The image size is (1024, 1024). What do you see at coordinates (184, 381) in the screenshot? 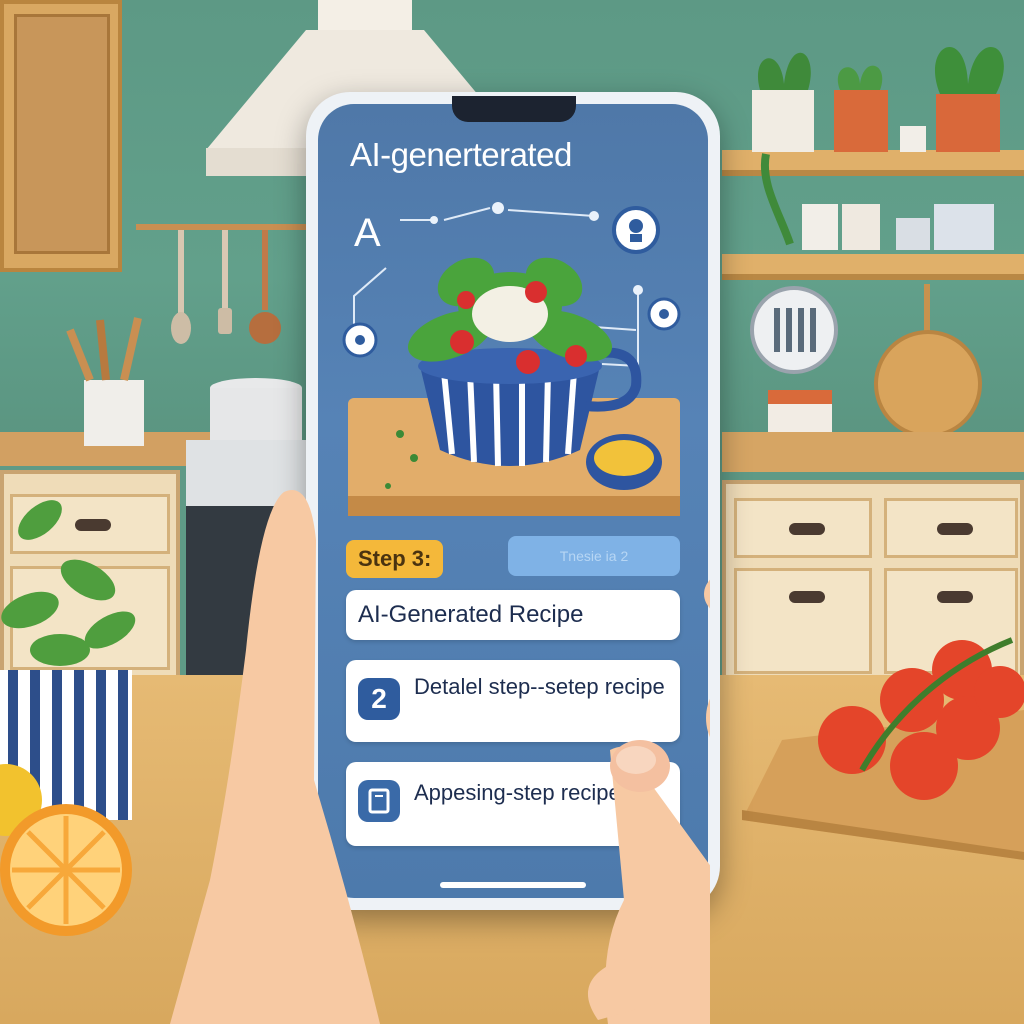
I see `utensil-holder-and-pot` at bounding box center [184, 381].